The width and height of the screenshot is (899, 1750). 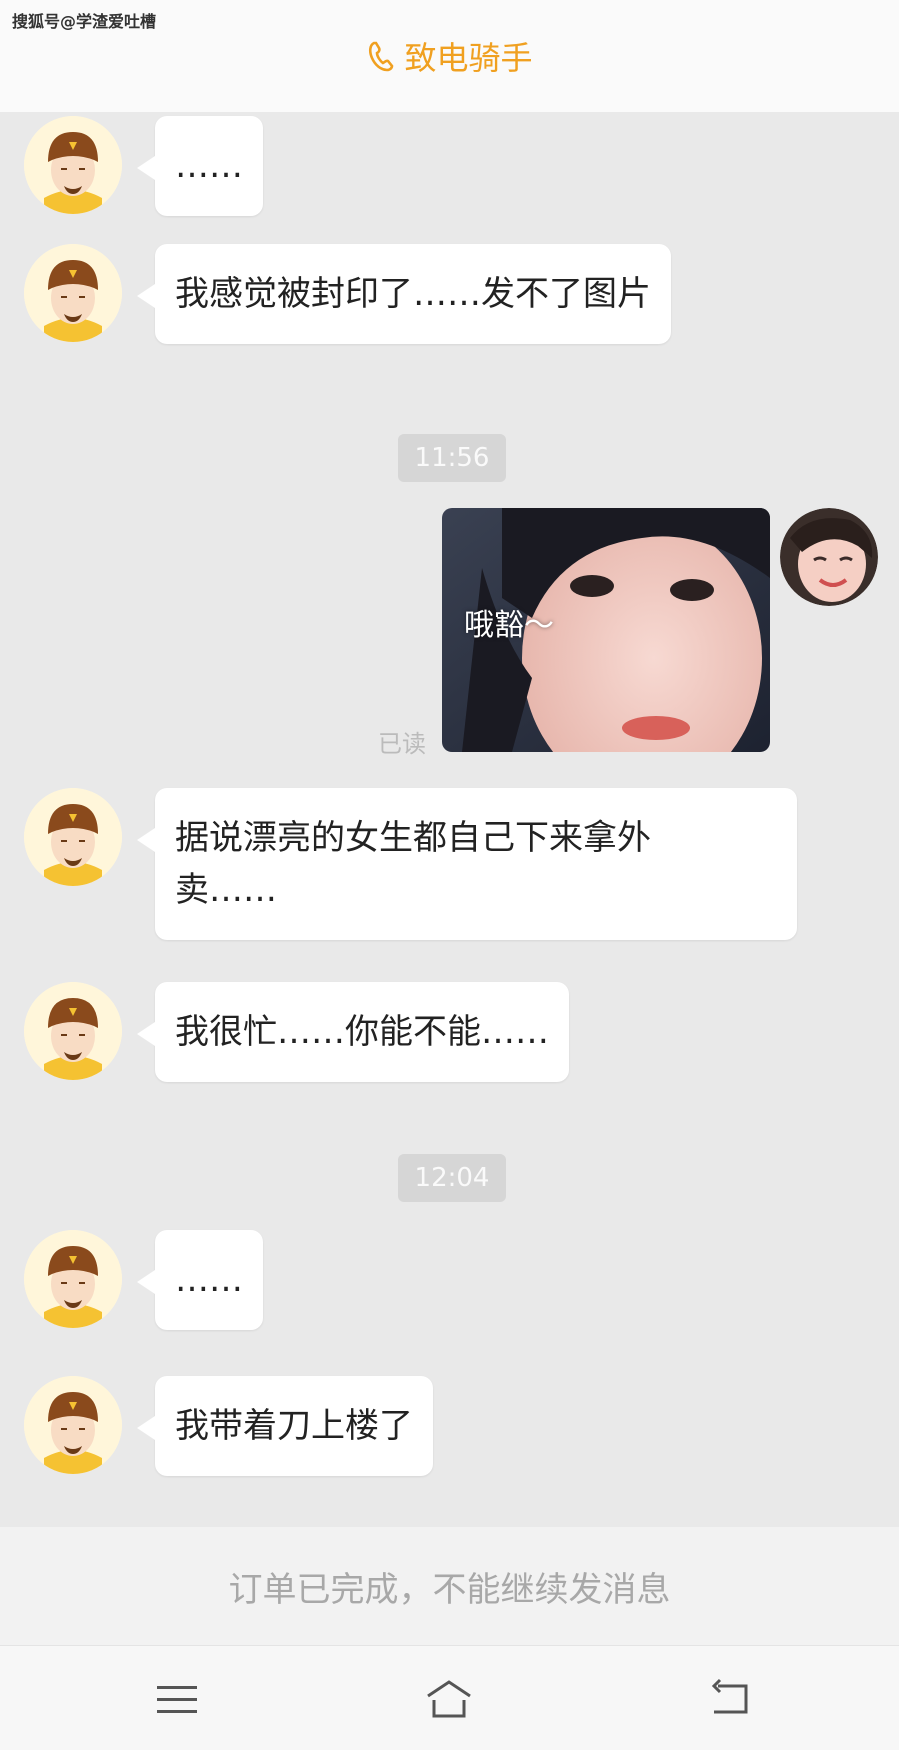 I want to click on menu-icon, so click(x=177, y=1699).